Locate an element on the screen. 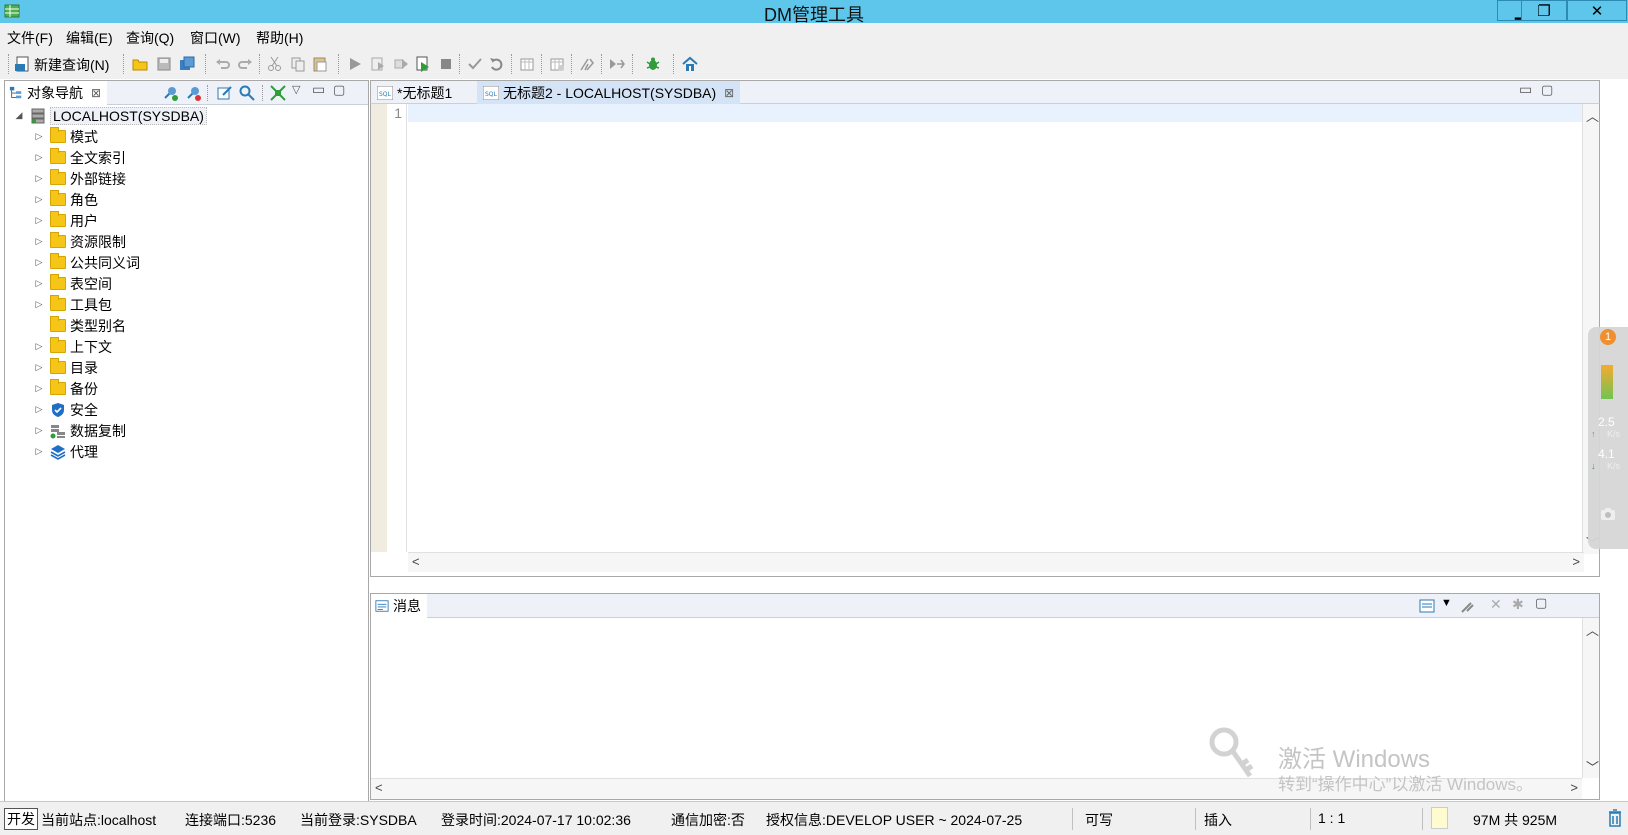  run-selection-icon is located at coordinates (378, 64).